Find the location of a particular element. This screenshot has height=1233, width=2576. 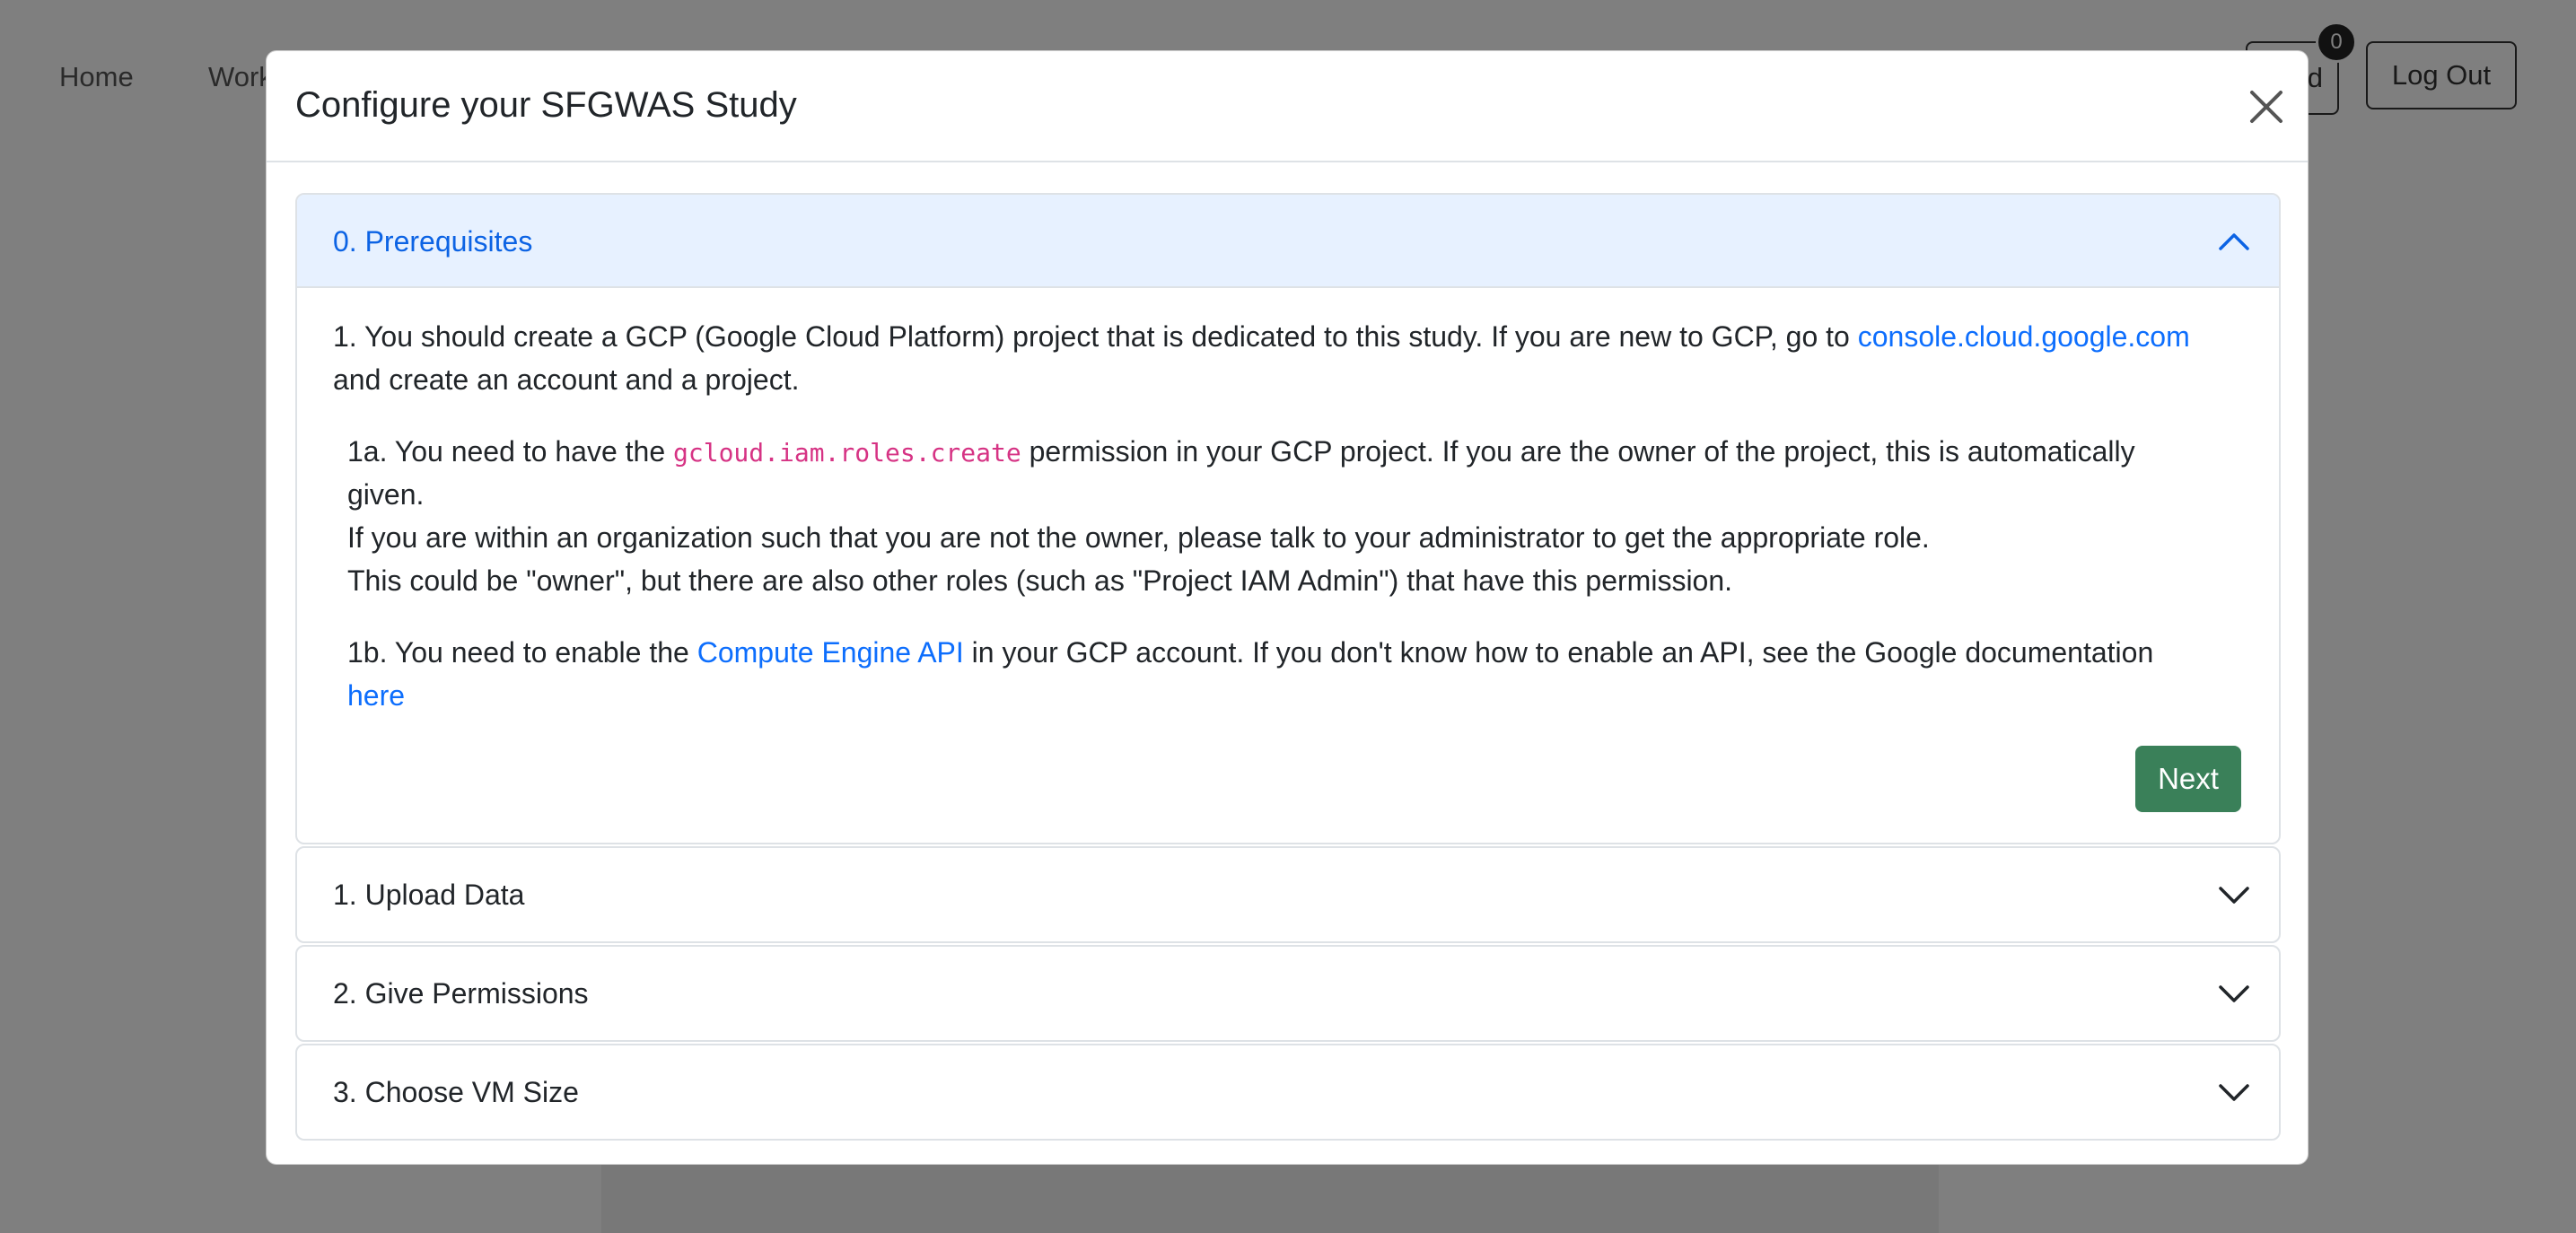

accordion-title: 0. Prerequisites is located at coordinates (433, 241).